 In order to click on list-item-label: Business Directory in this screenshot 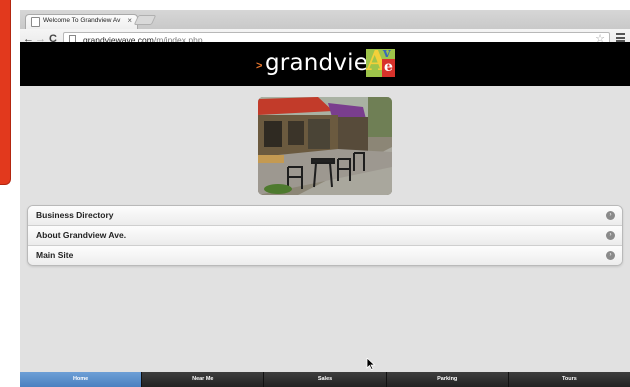, I will do `click(75, 215)`.